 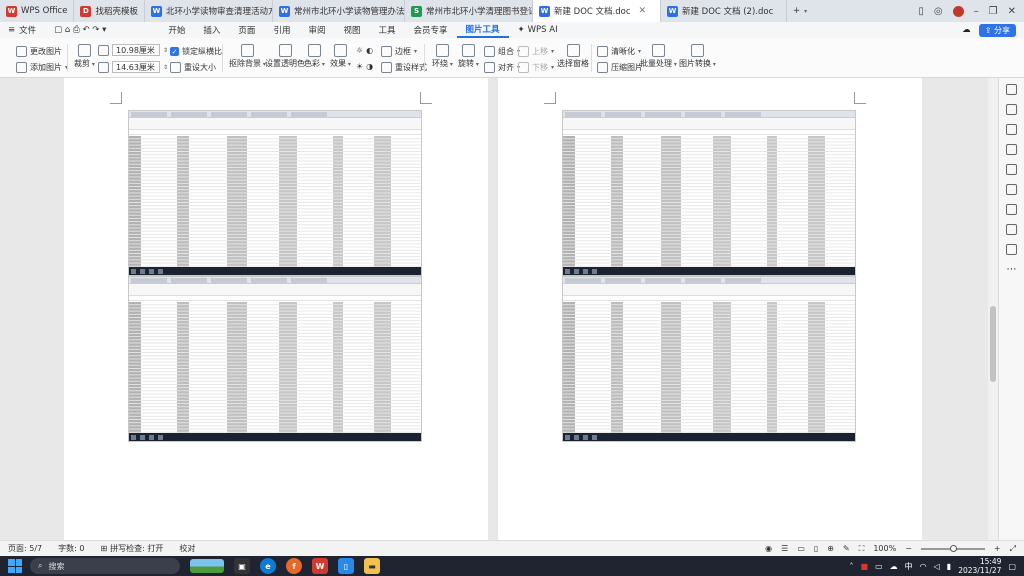 What do you see at coordinates (801, 548) in the screenshot?
I see `page-view-icon: ▭` at bounding box center [801, 548].